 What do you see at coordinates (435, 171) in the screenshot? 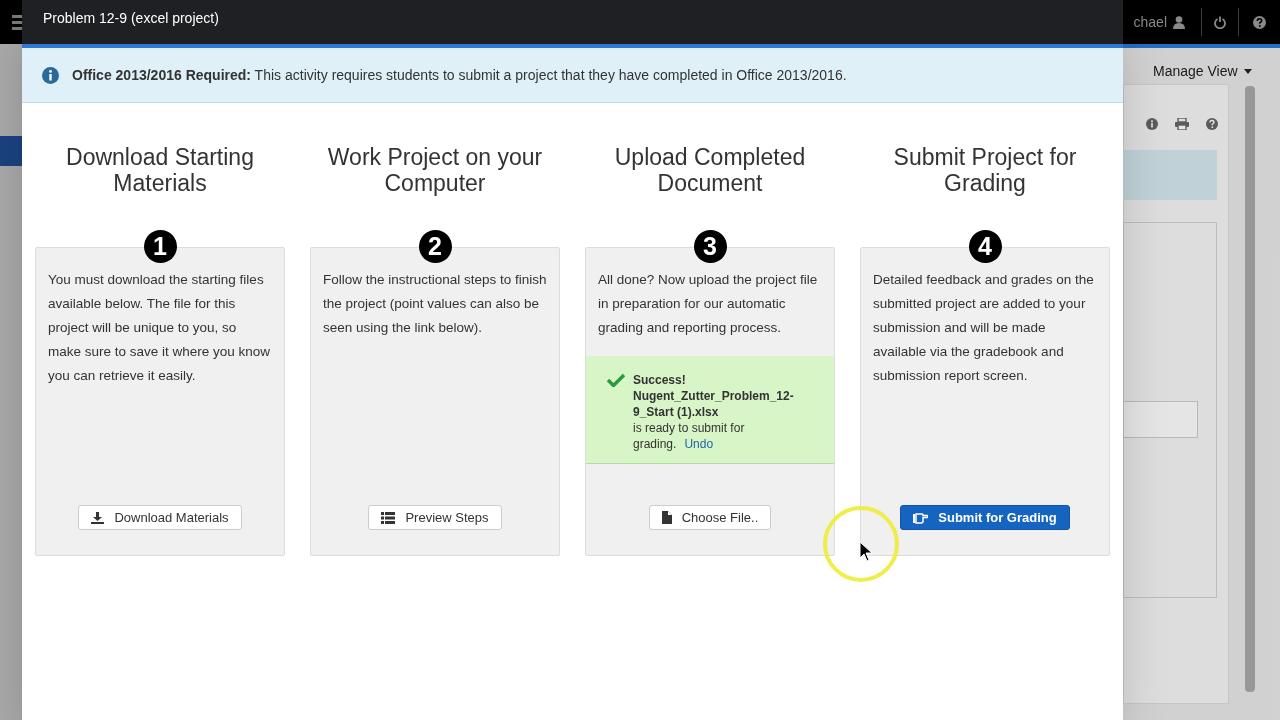
I see `step-title: Work Project on your Computer` at bounding box center [435, 171].